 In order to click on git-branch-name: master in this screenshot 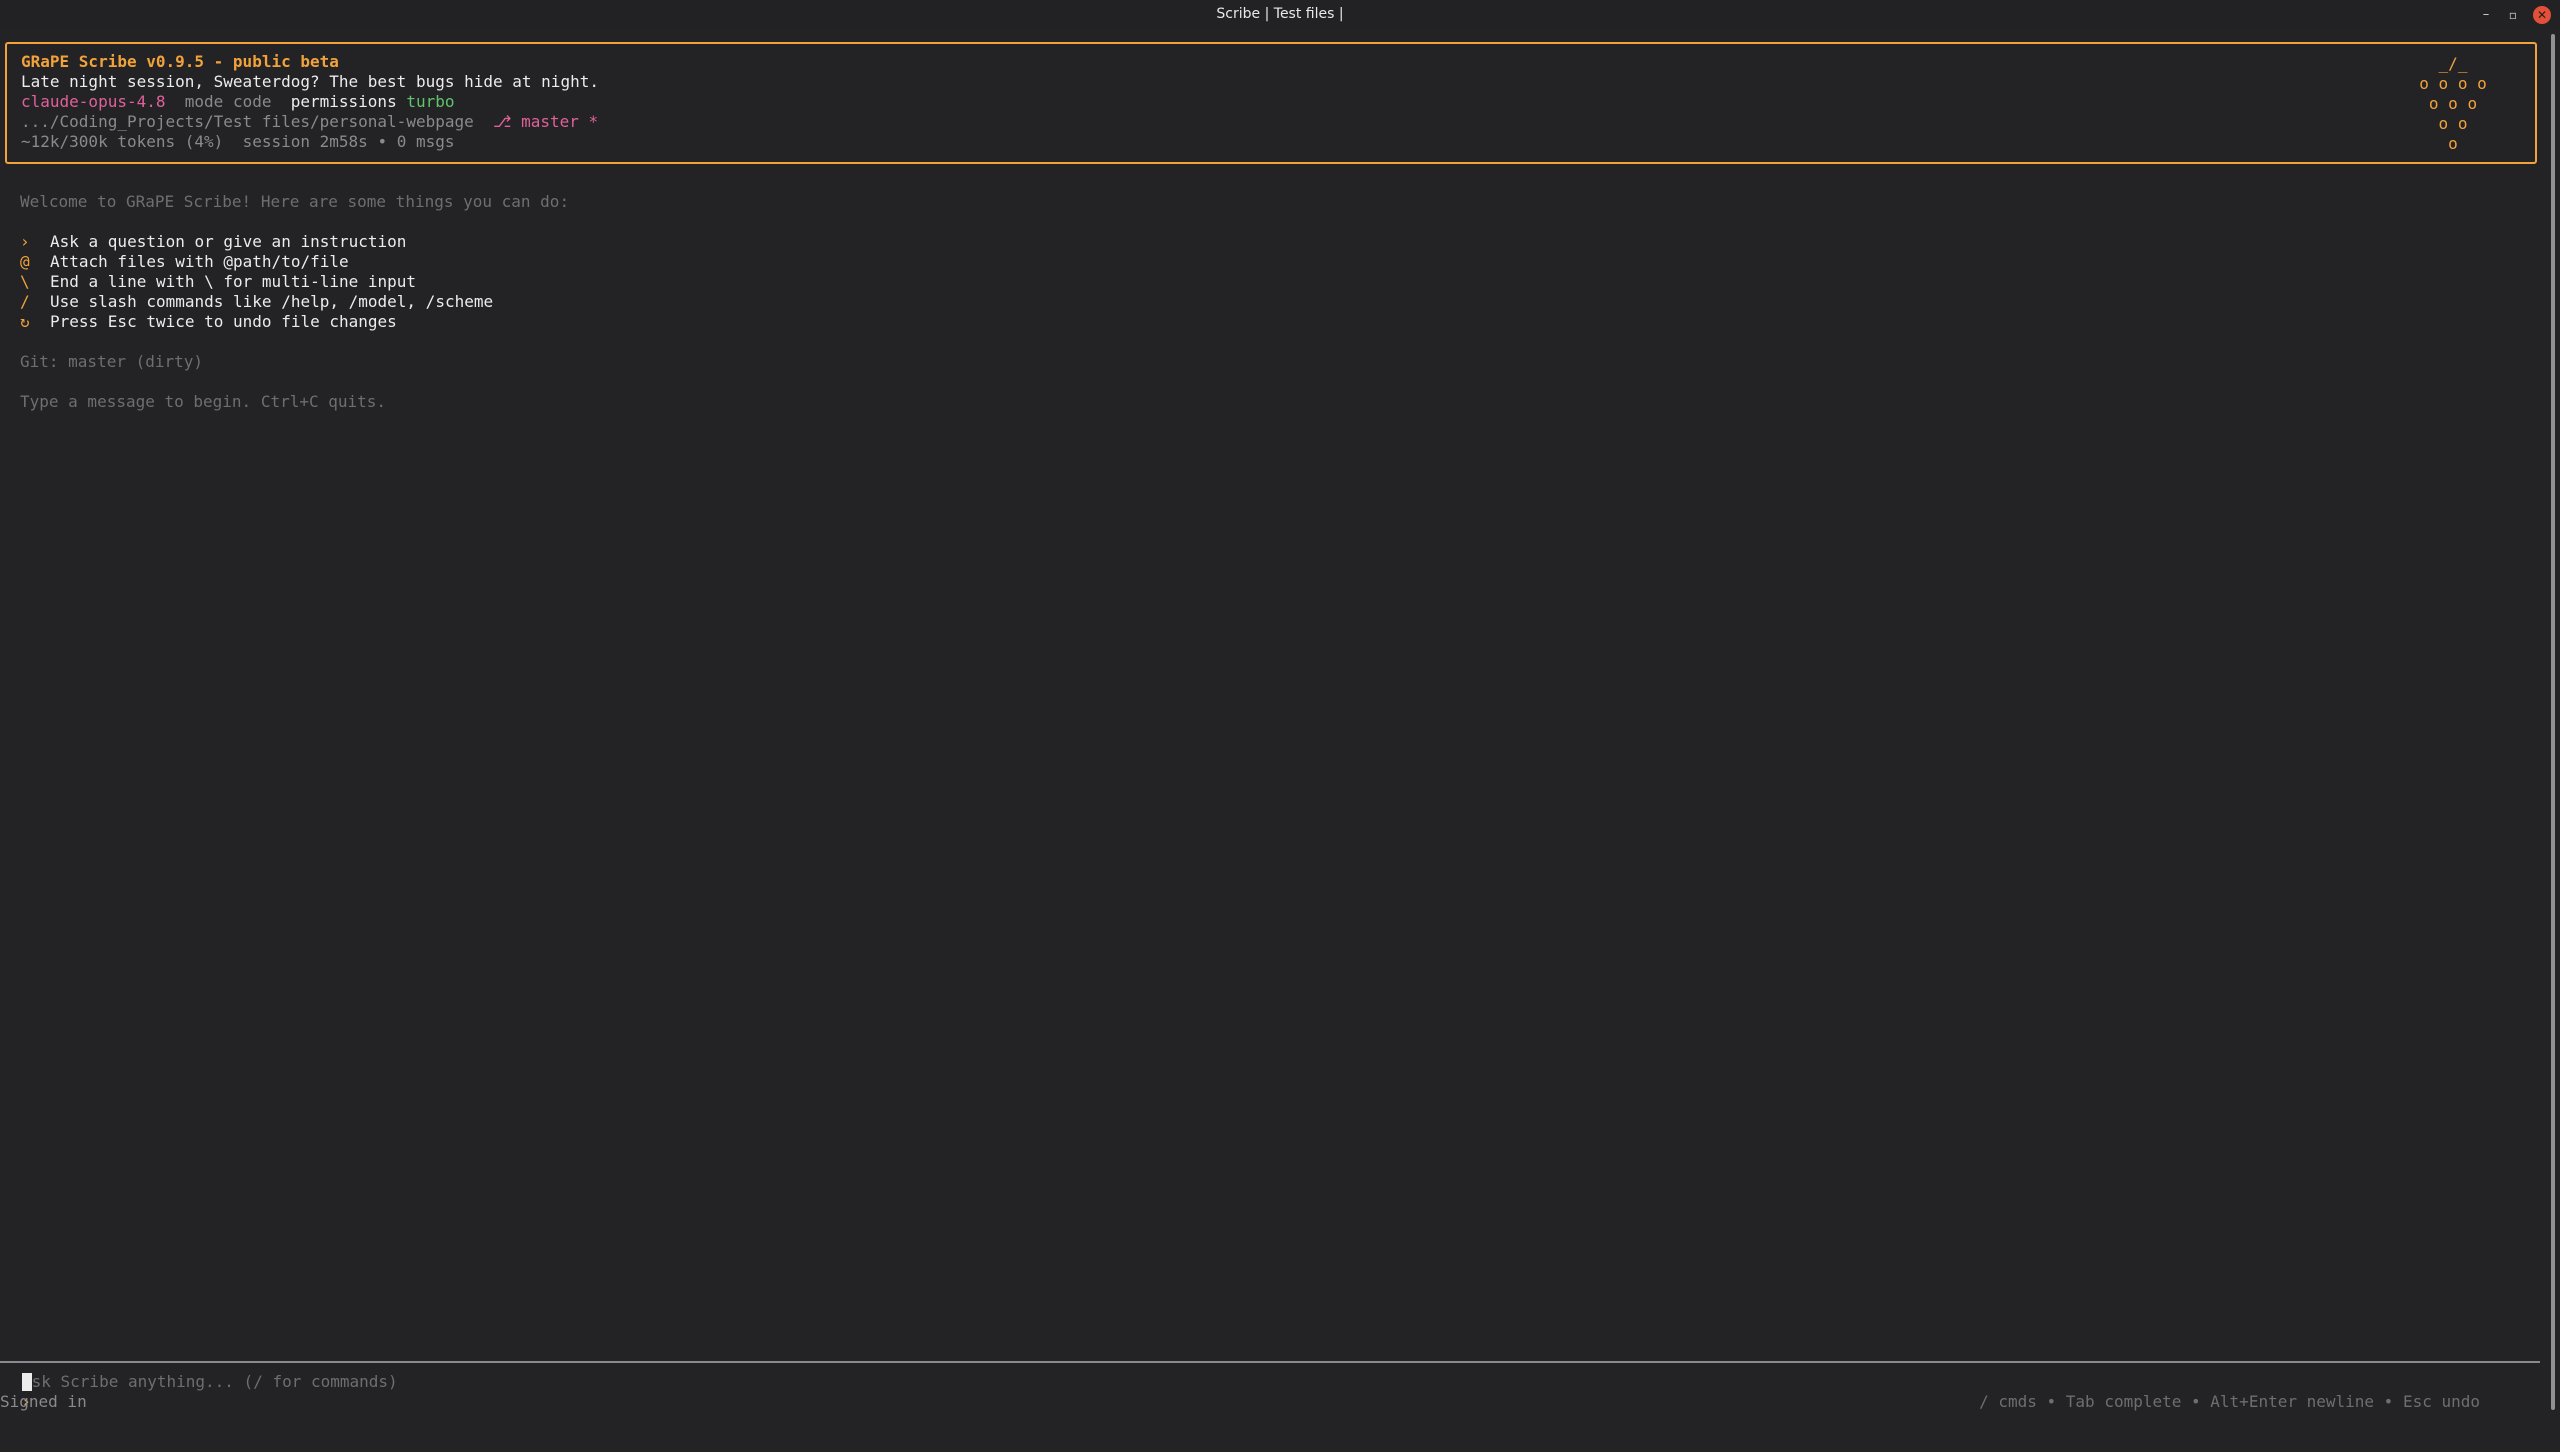, I will do `click(550, 121)`.